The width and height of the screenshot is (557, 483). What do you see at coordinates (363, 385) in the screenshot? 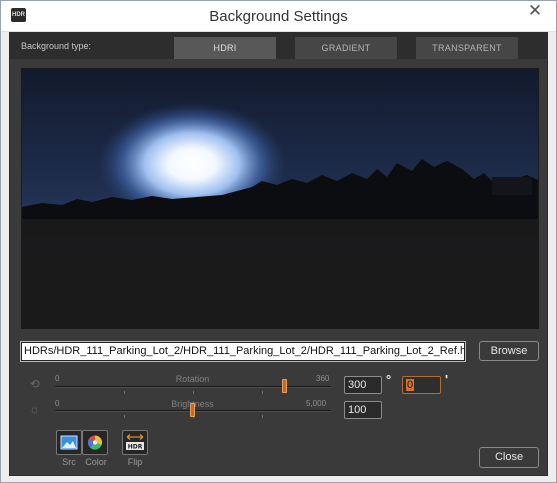
I see `rotation-degrees-input: 300` at bounding box center [363, 385].